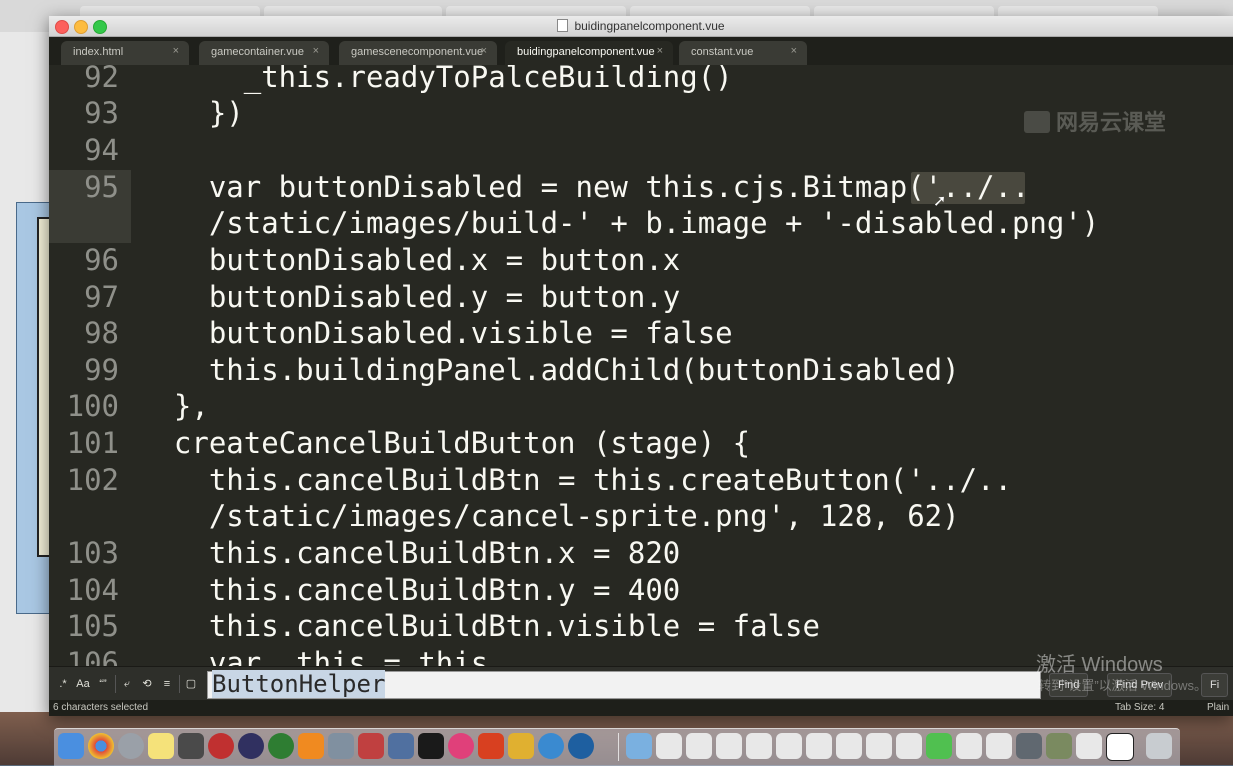  Describe the element at coordinates (101, 260) in the screenshot. I see `line-number: 96` at that location.